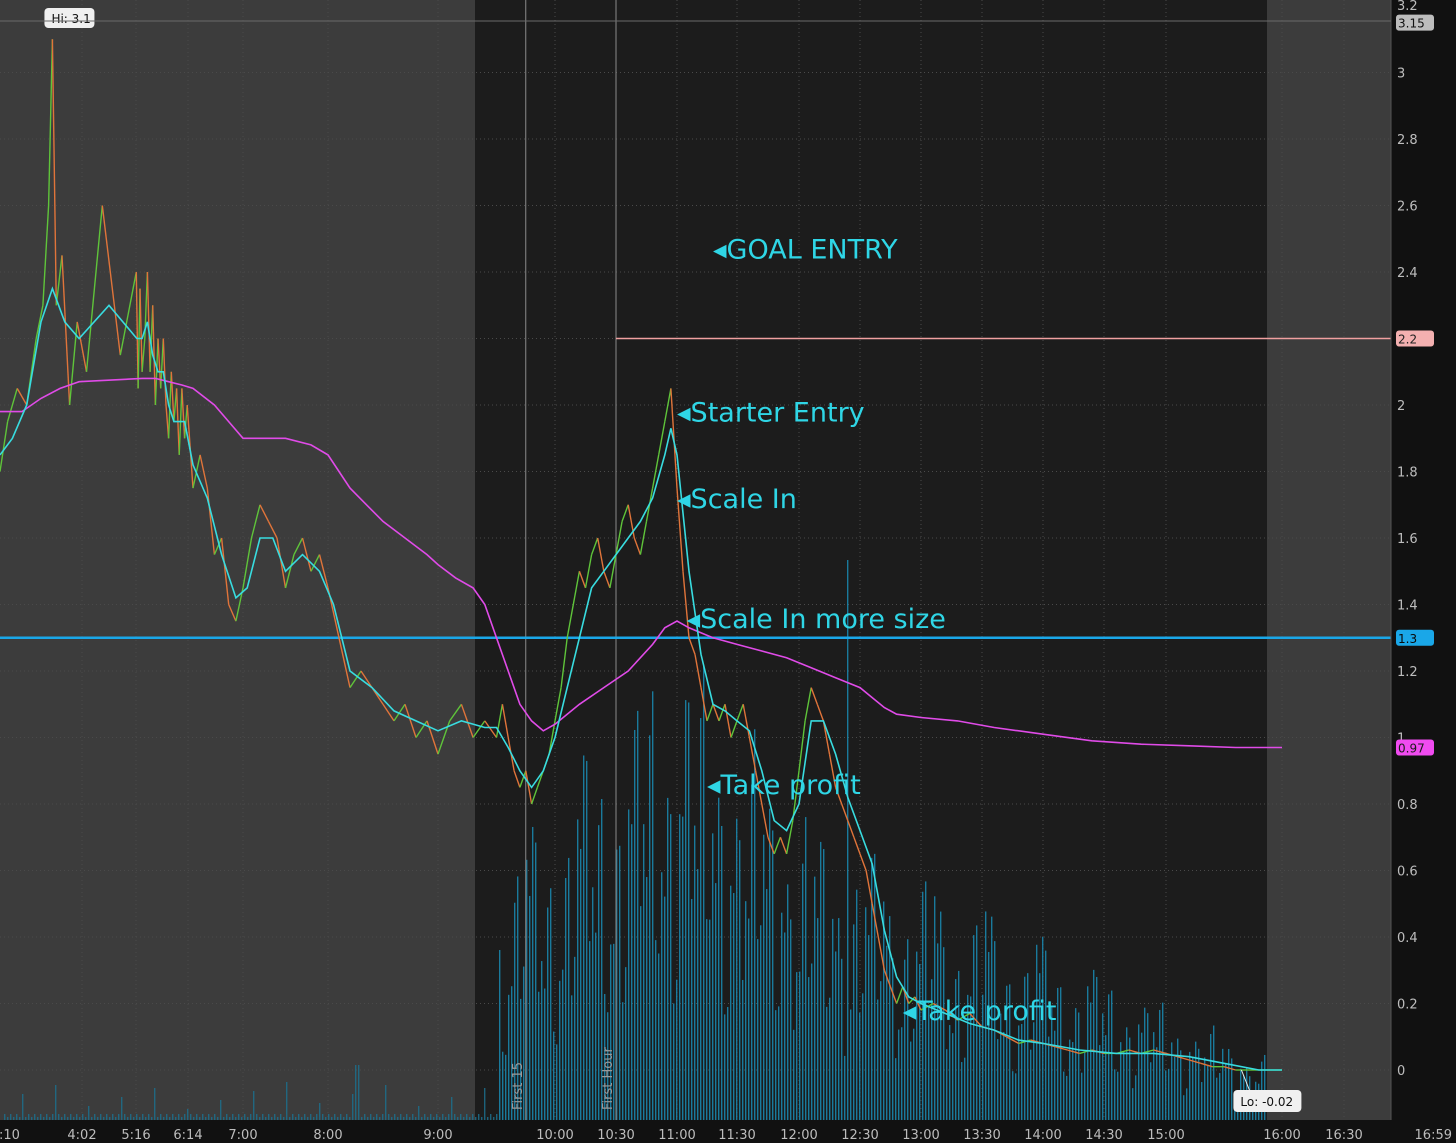 The width and height of the screenshot is (1456, 1143). Describe the element at coordinates (327, 1135) in the screenshot. I see `x-tick-label: 8:00` at that location.